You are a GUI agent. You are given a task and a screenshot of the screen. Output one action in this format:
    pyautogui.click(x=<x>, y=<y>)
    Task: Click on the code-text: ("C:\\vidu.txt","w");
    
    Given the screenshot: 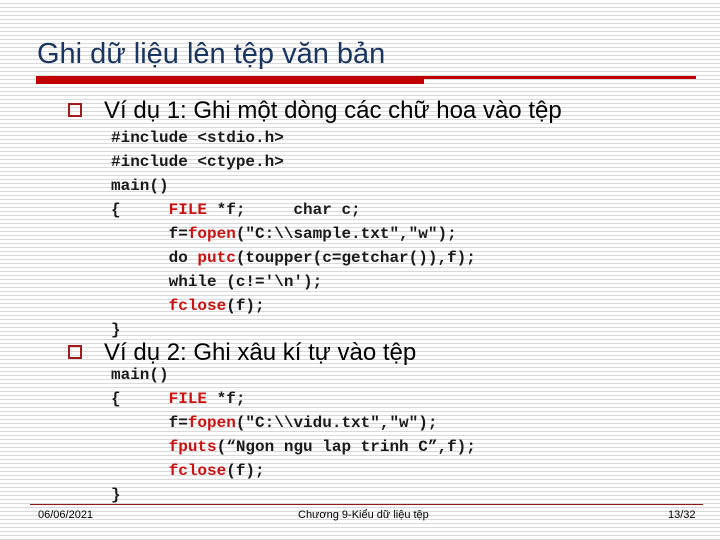 What is the action you would take?
    pyautogui.click(x=336, y=423)
    